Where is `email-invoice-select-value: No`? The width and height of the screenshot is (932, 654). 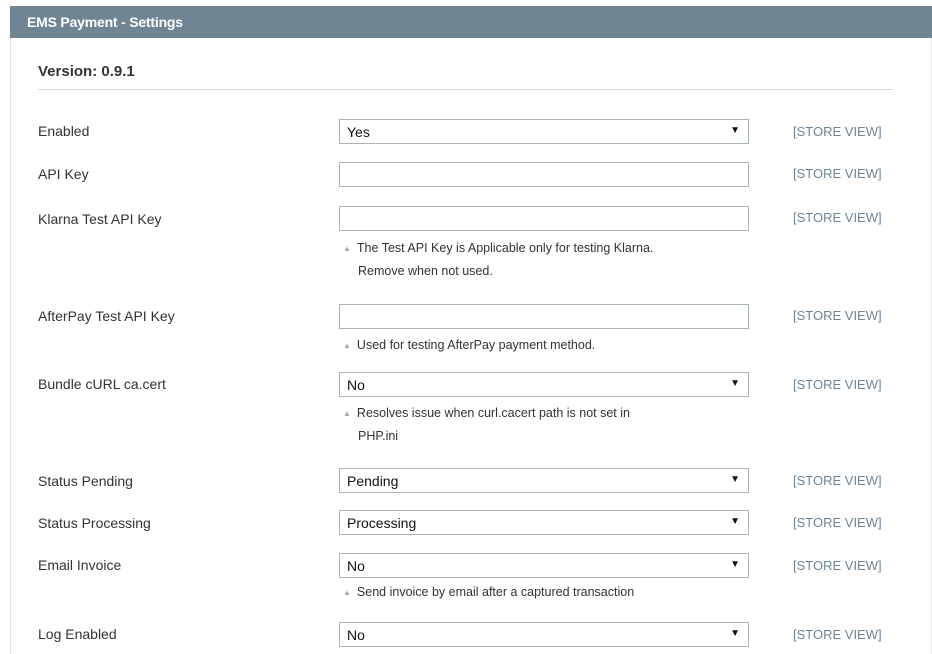
email-invoice-select-value: No is located at coordinates (356, 566).